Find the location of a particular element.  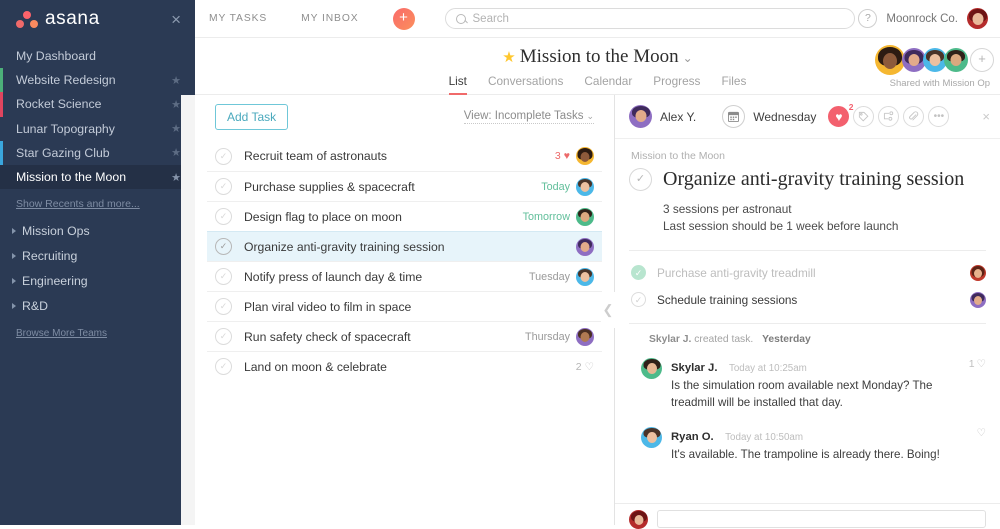

task-due-date: Today is located at coordinates (555, 187).